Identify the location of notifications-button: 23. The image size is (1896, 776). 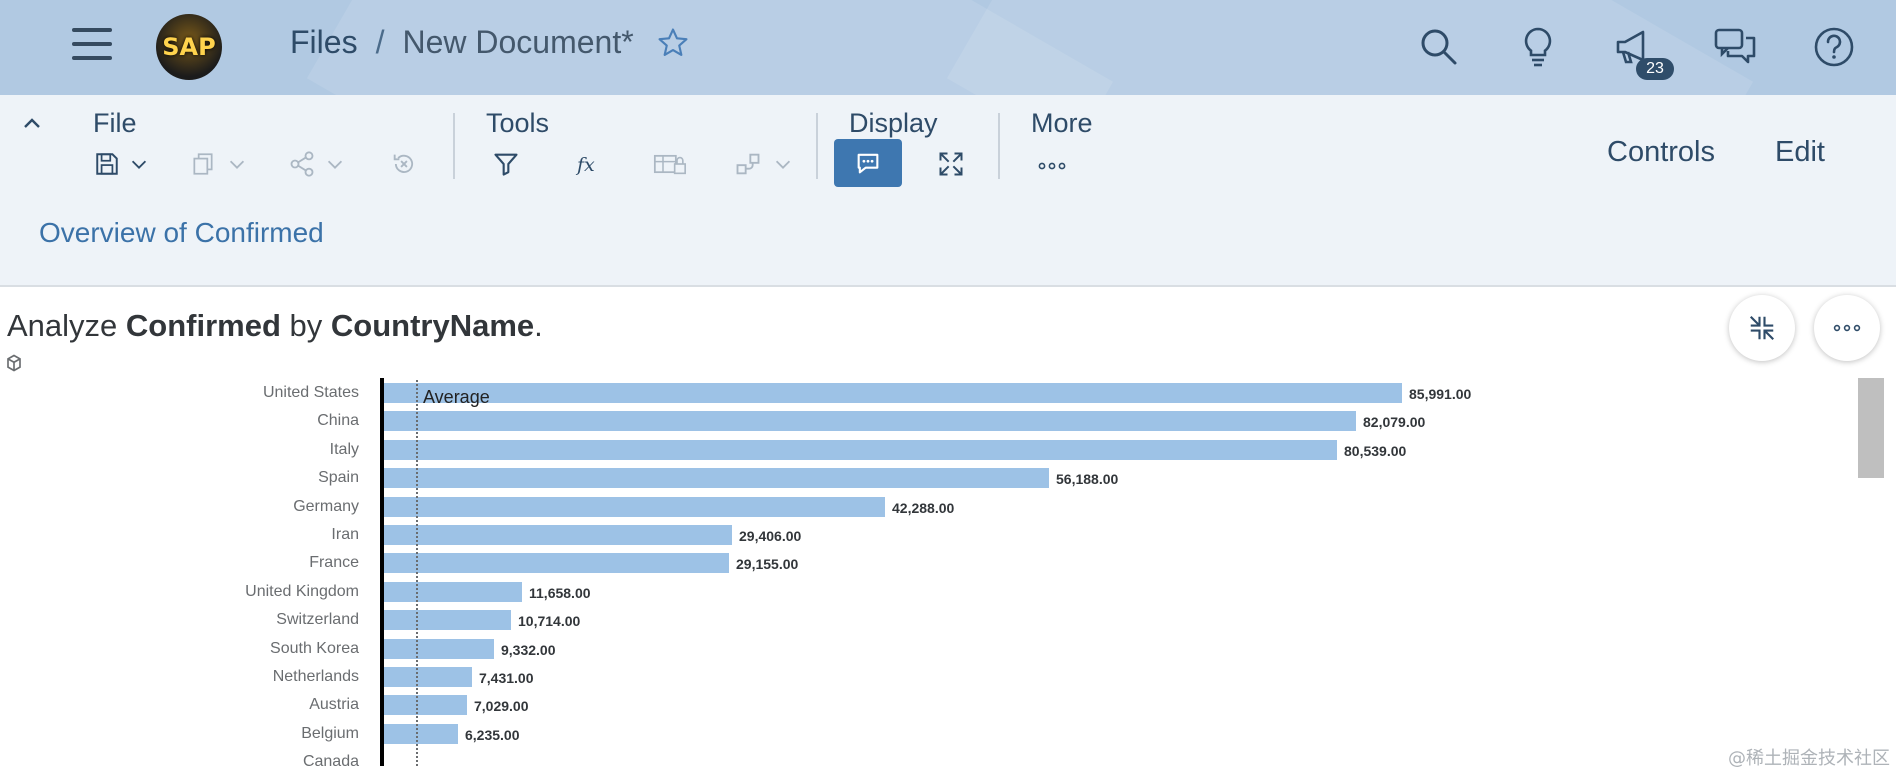
(1642, 51).